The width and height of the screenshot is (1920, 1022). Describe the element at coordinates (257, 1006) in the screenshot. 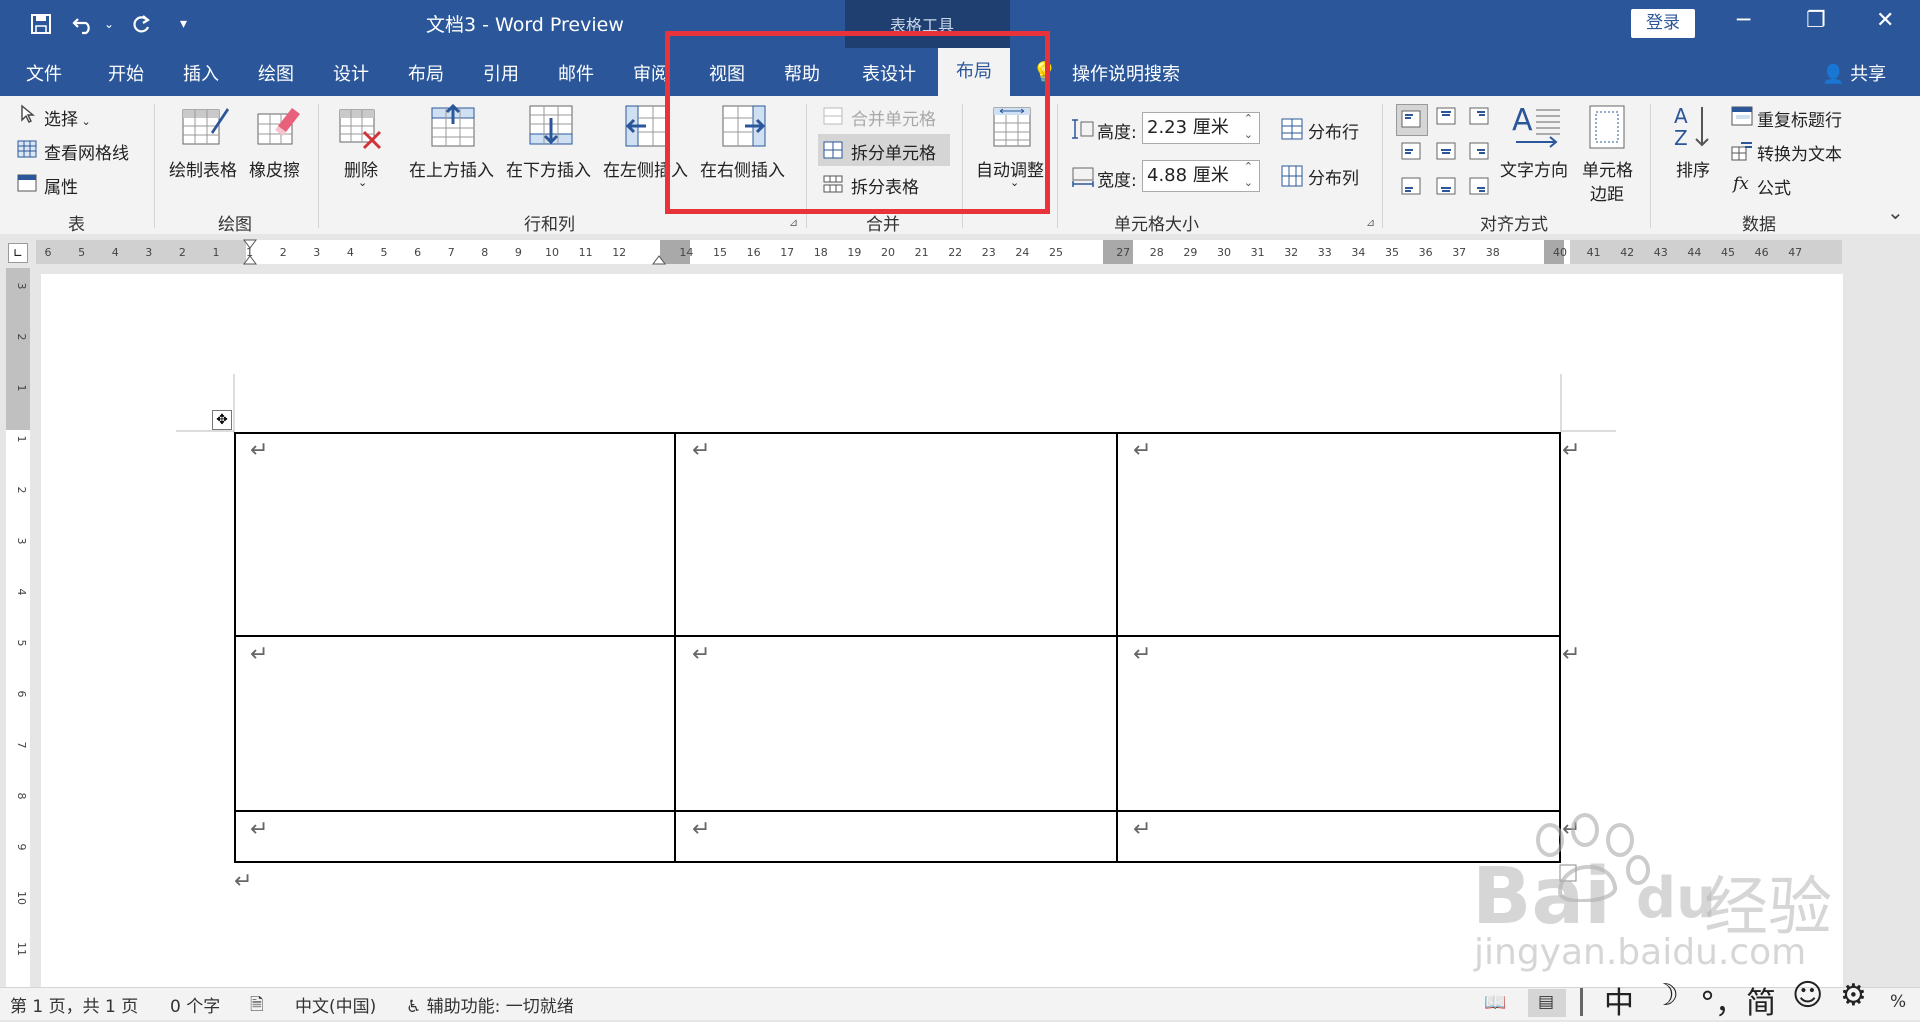

I see `proofing-icon: 🗎` at that location.